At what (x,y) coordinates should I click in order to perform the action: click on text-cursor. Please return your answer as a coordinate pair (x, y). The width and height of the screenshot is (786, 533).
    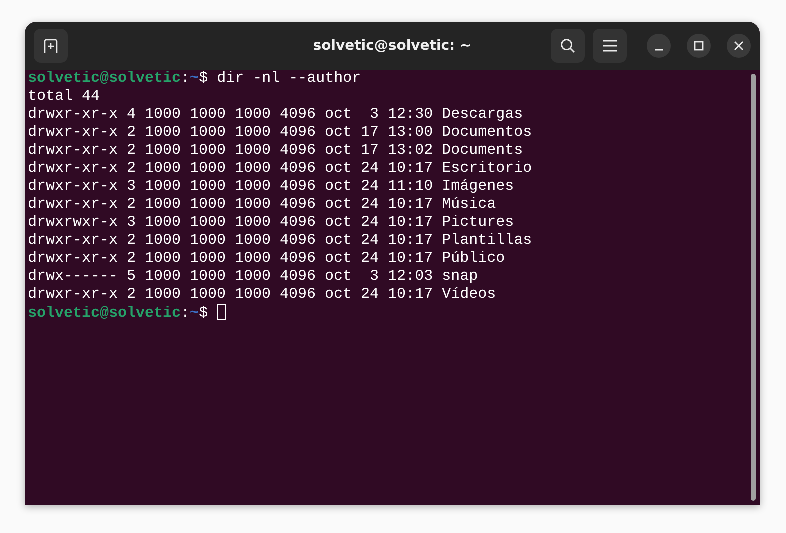
    Looking at the image, I should click on (221, 312).